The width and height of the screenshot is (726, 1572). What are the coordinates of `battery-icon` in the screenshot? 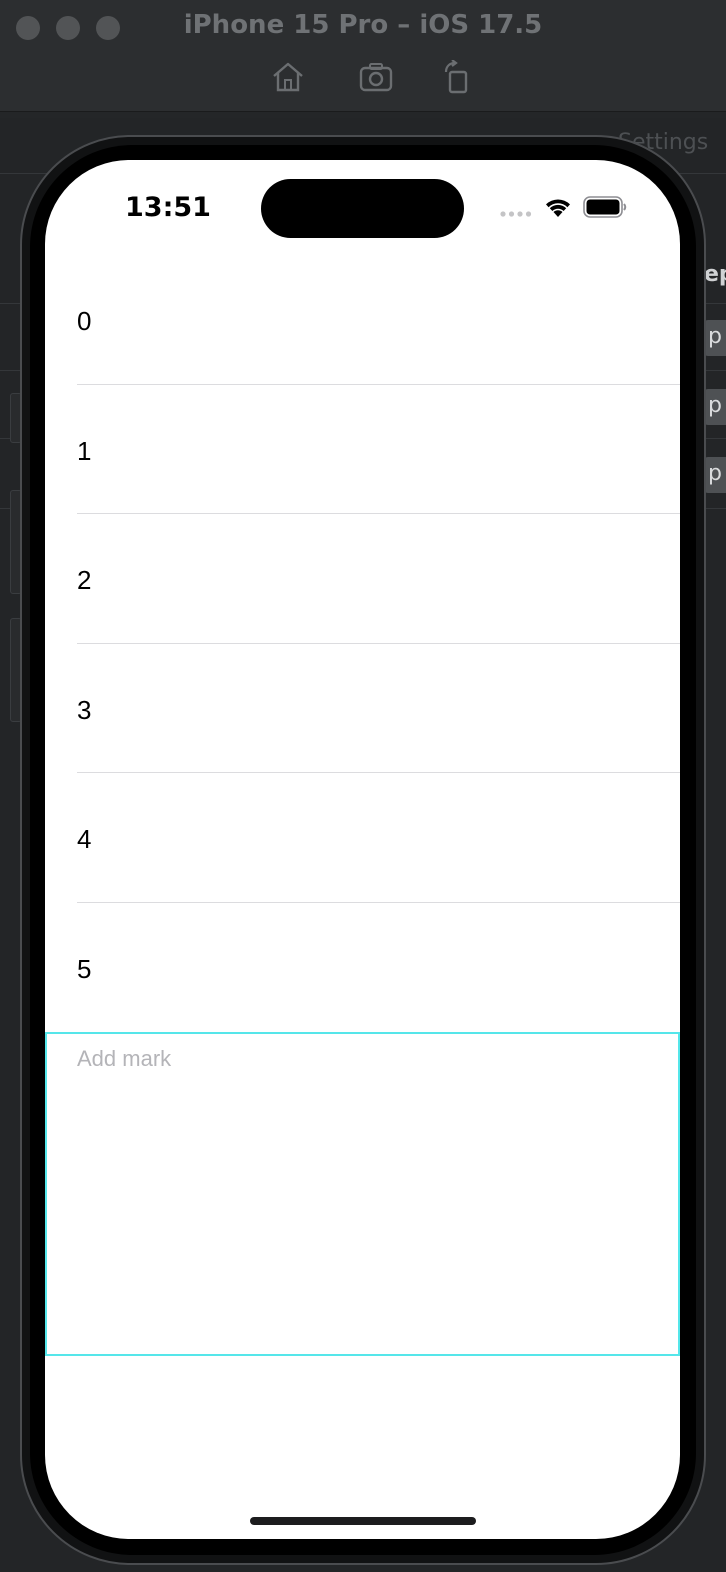 It's located at (605, 207).